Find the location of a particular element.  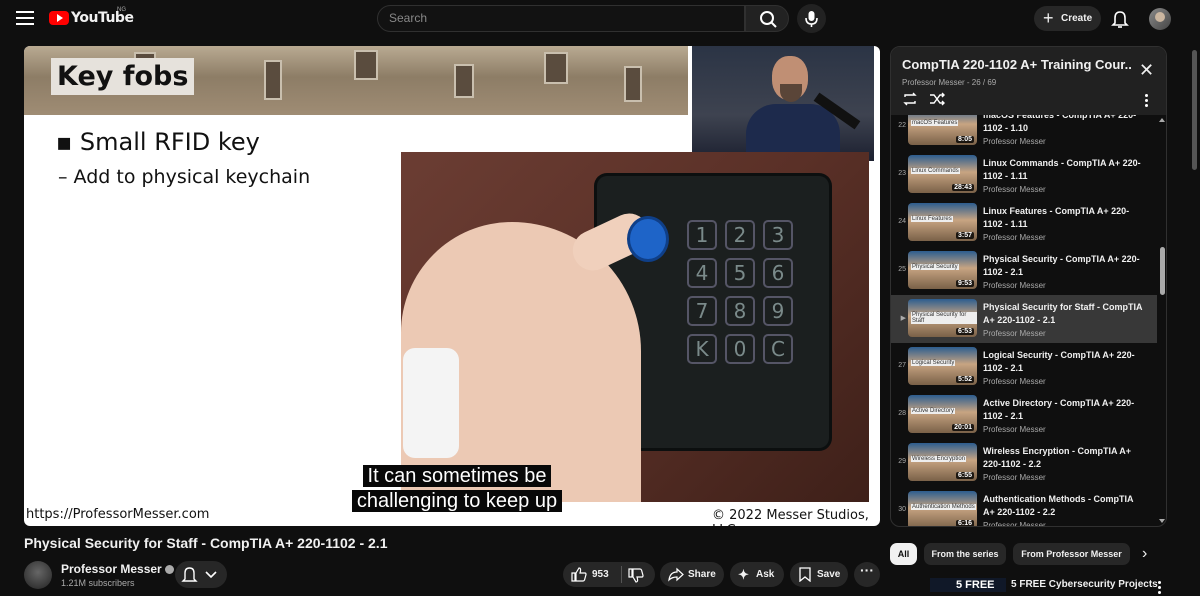

thumbnail-label: Wireless Encryption is located at coordinates (939, 459).